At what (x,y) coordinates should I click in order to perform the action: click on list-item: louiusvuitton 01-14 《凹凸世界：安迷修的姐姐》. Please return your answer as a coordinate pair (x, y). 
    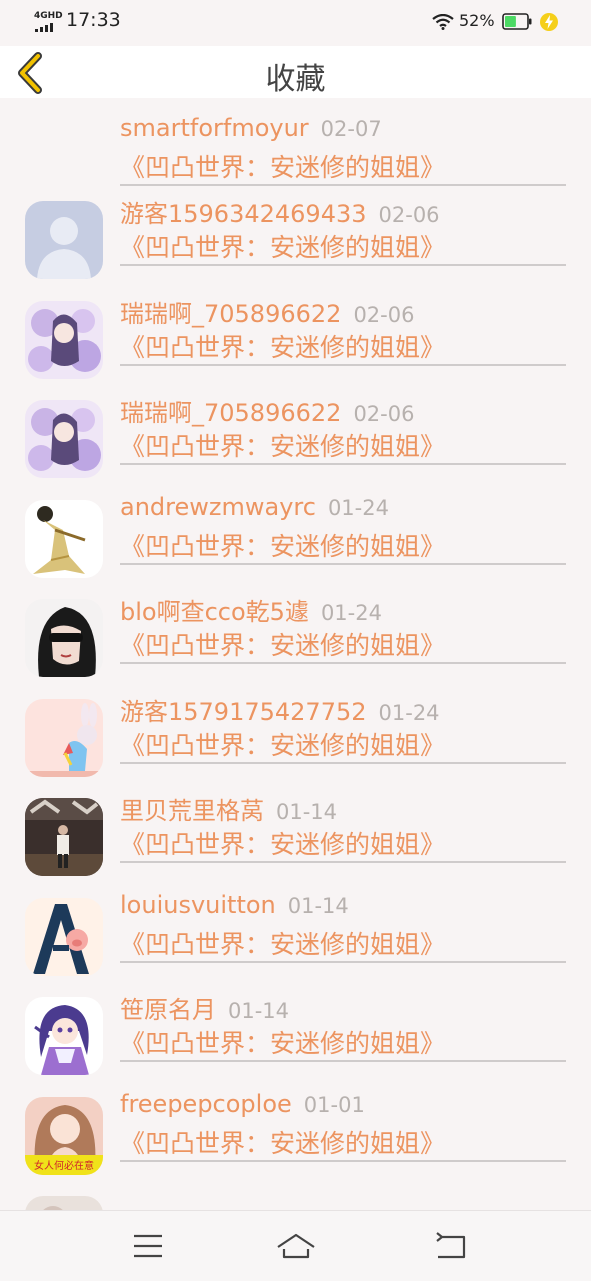
    Looking at the image, I should click on (295, 925).